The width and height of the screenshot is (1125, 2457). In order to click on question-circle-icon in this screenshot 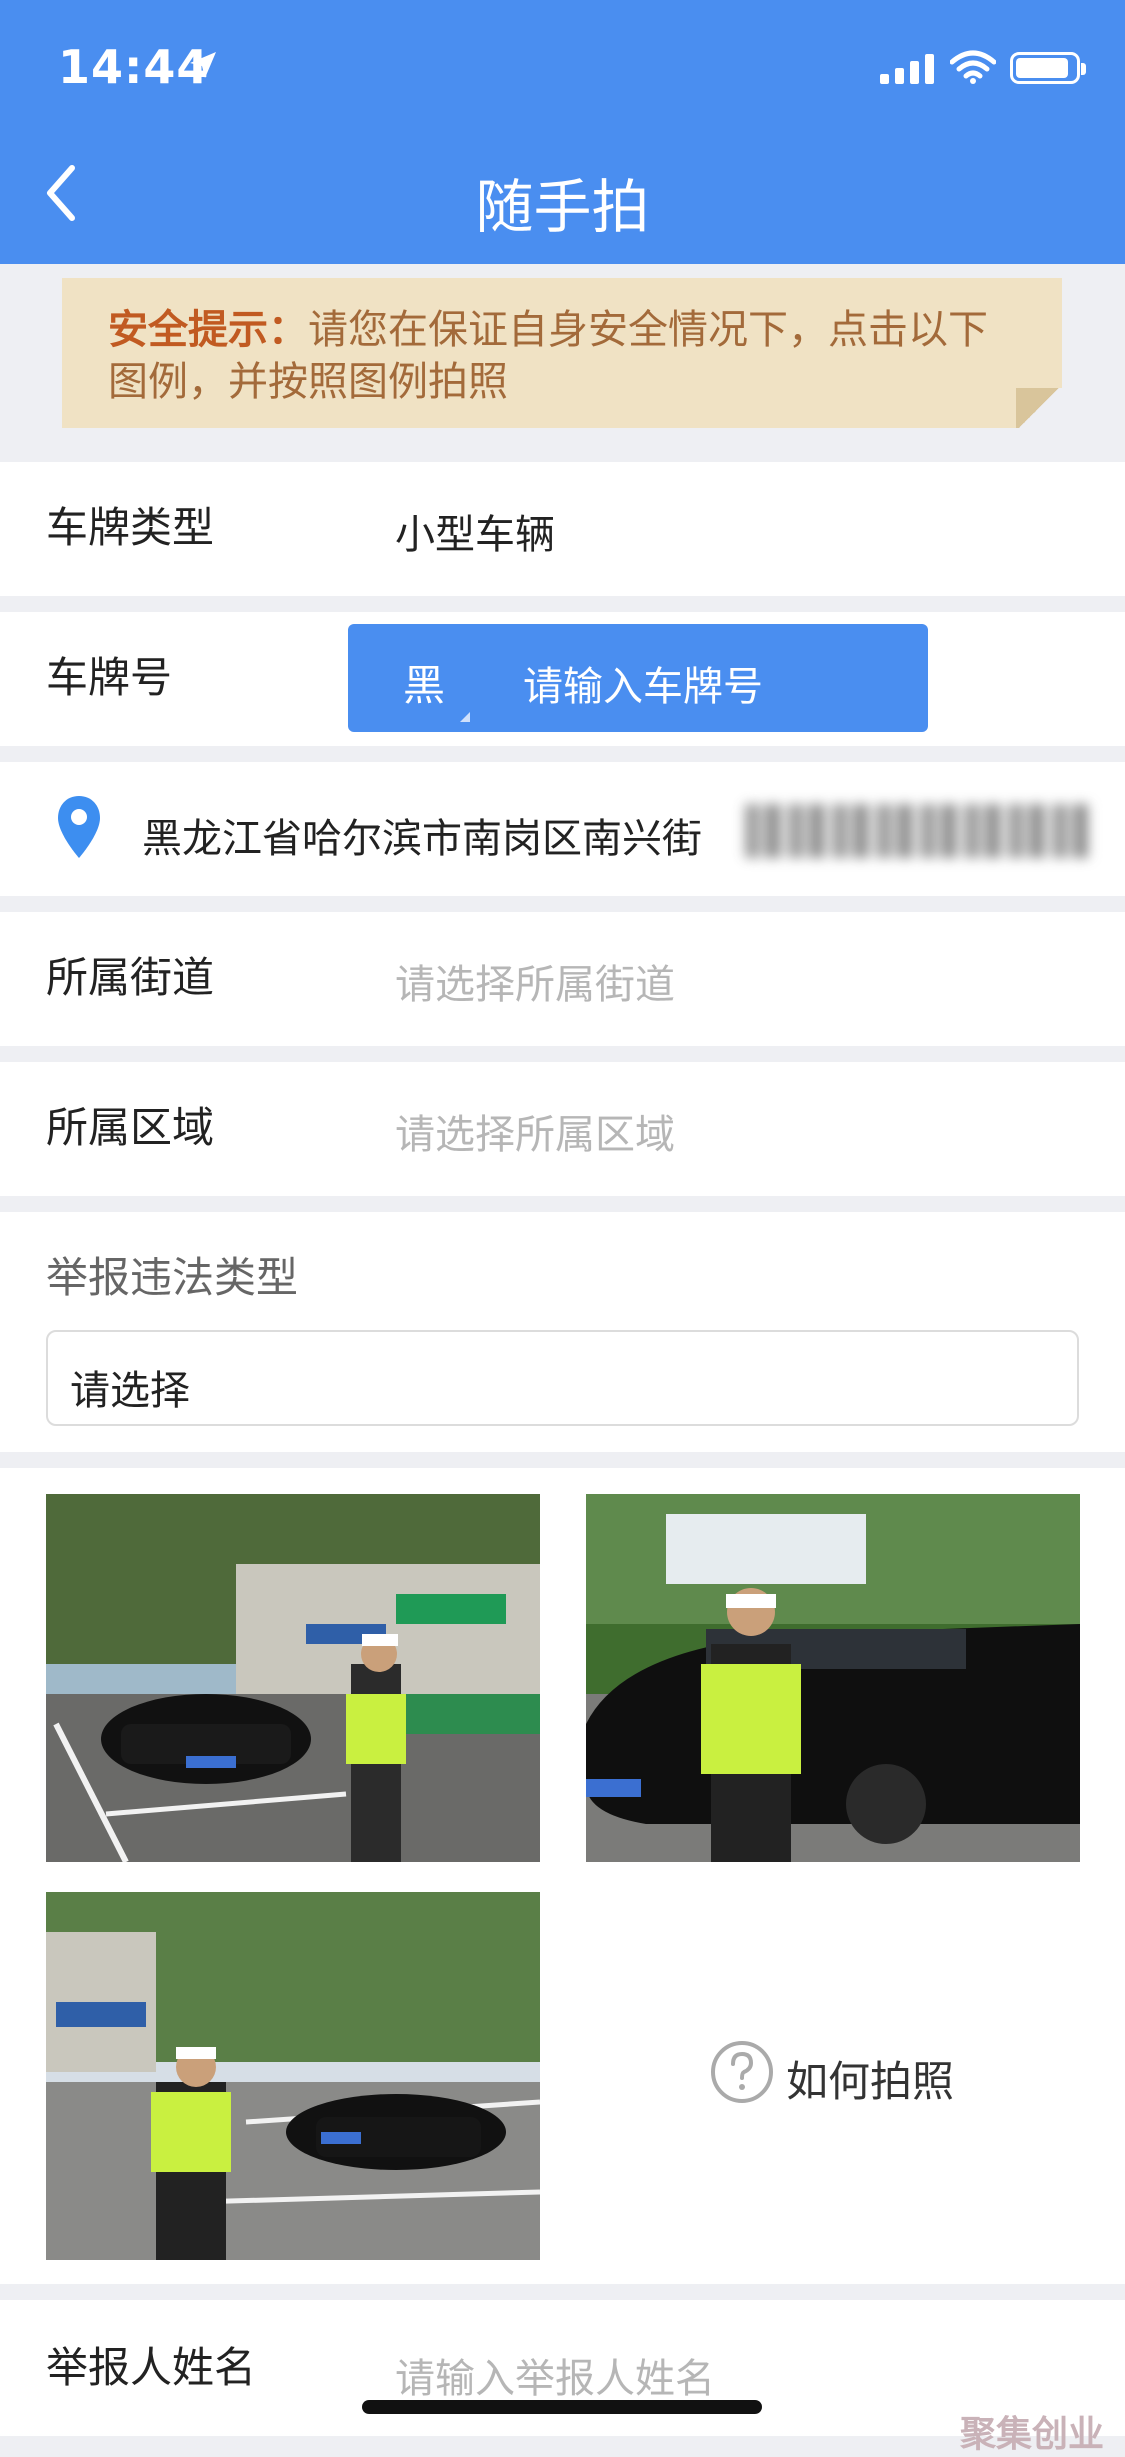, I will do `click(742, 2072)`.